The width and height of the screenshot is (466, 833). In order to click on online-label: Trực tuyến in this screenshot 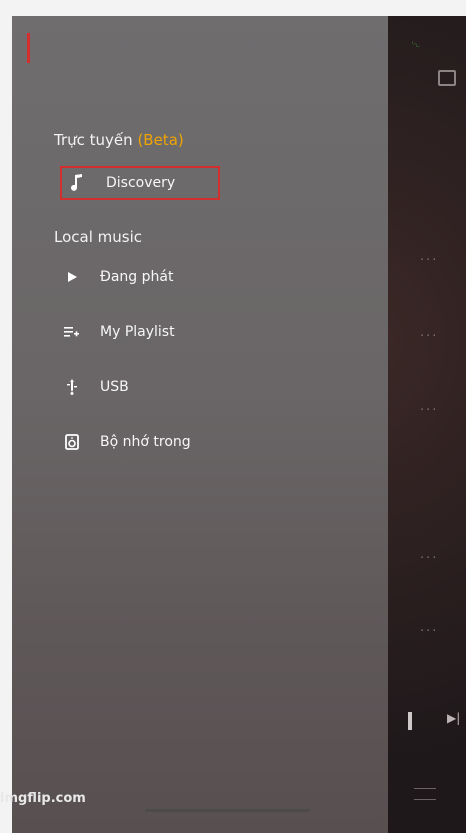, I will do `click(93, 140)`.